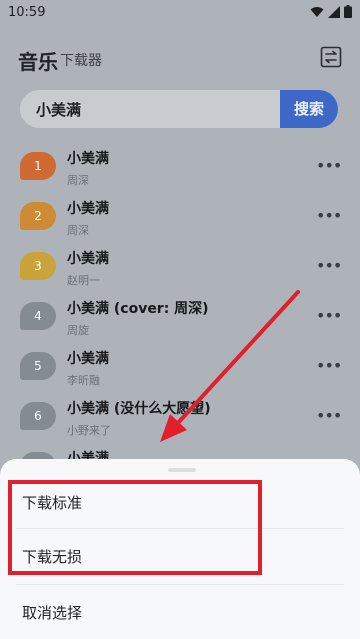  What do you see at coordinates (348, 11) in the screenshot?
I see `battery-icon` at bounding box center [348, 11].